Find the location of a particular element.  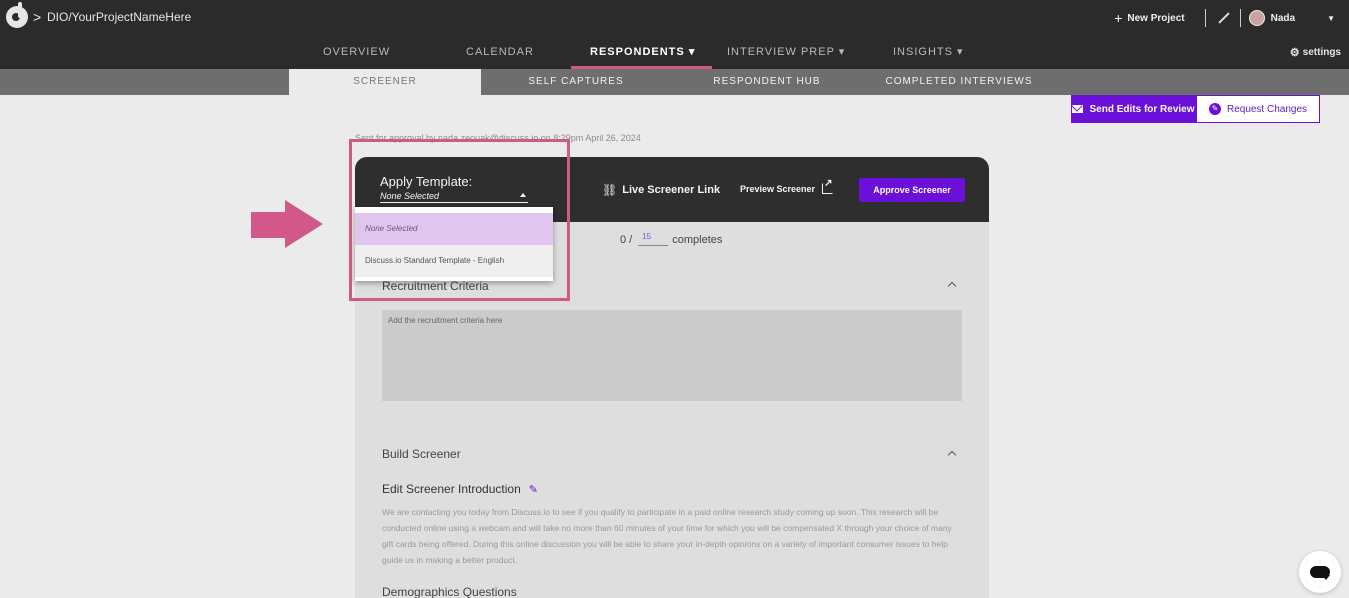

tab-calendar-label: CALENDAR is located at coordinates (500, 52).